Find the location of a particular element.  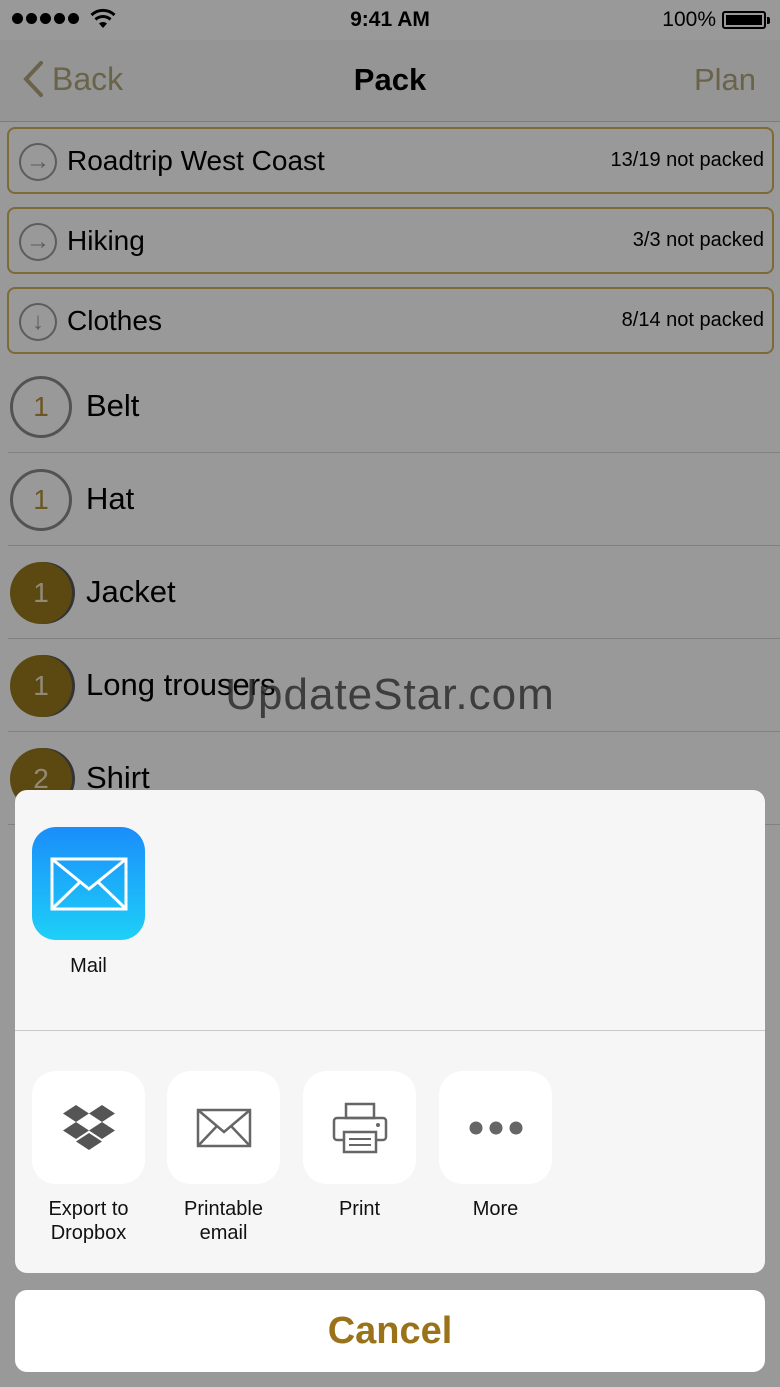

printable-email-action: Printable email is located at coordinates (223, 1158).